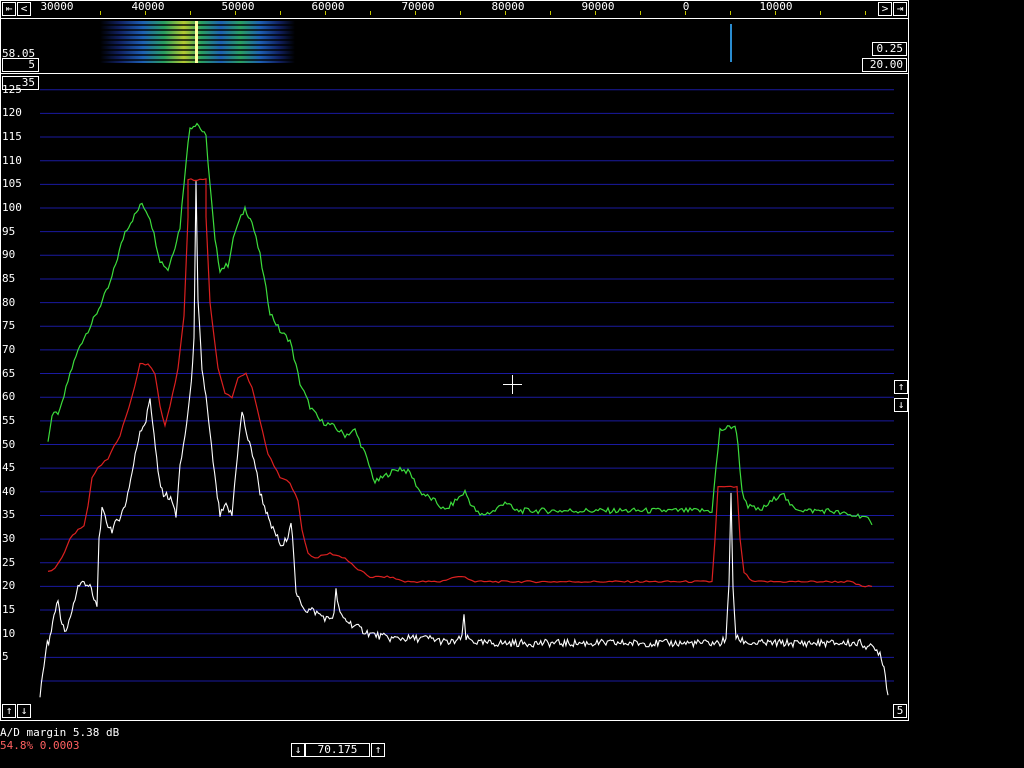 The image size is (1024, 768). What do you see at coordinates (512, 384) in the screenshot?
I see `crosshair-cursor-vertical` at bounding box center [512, 384].